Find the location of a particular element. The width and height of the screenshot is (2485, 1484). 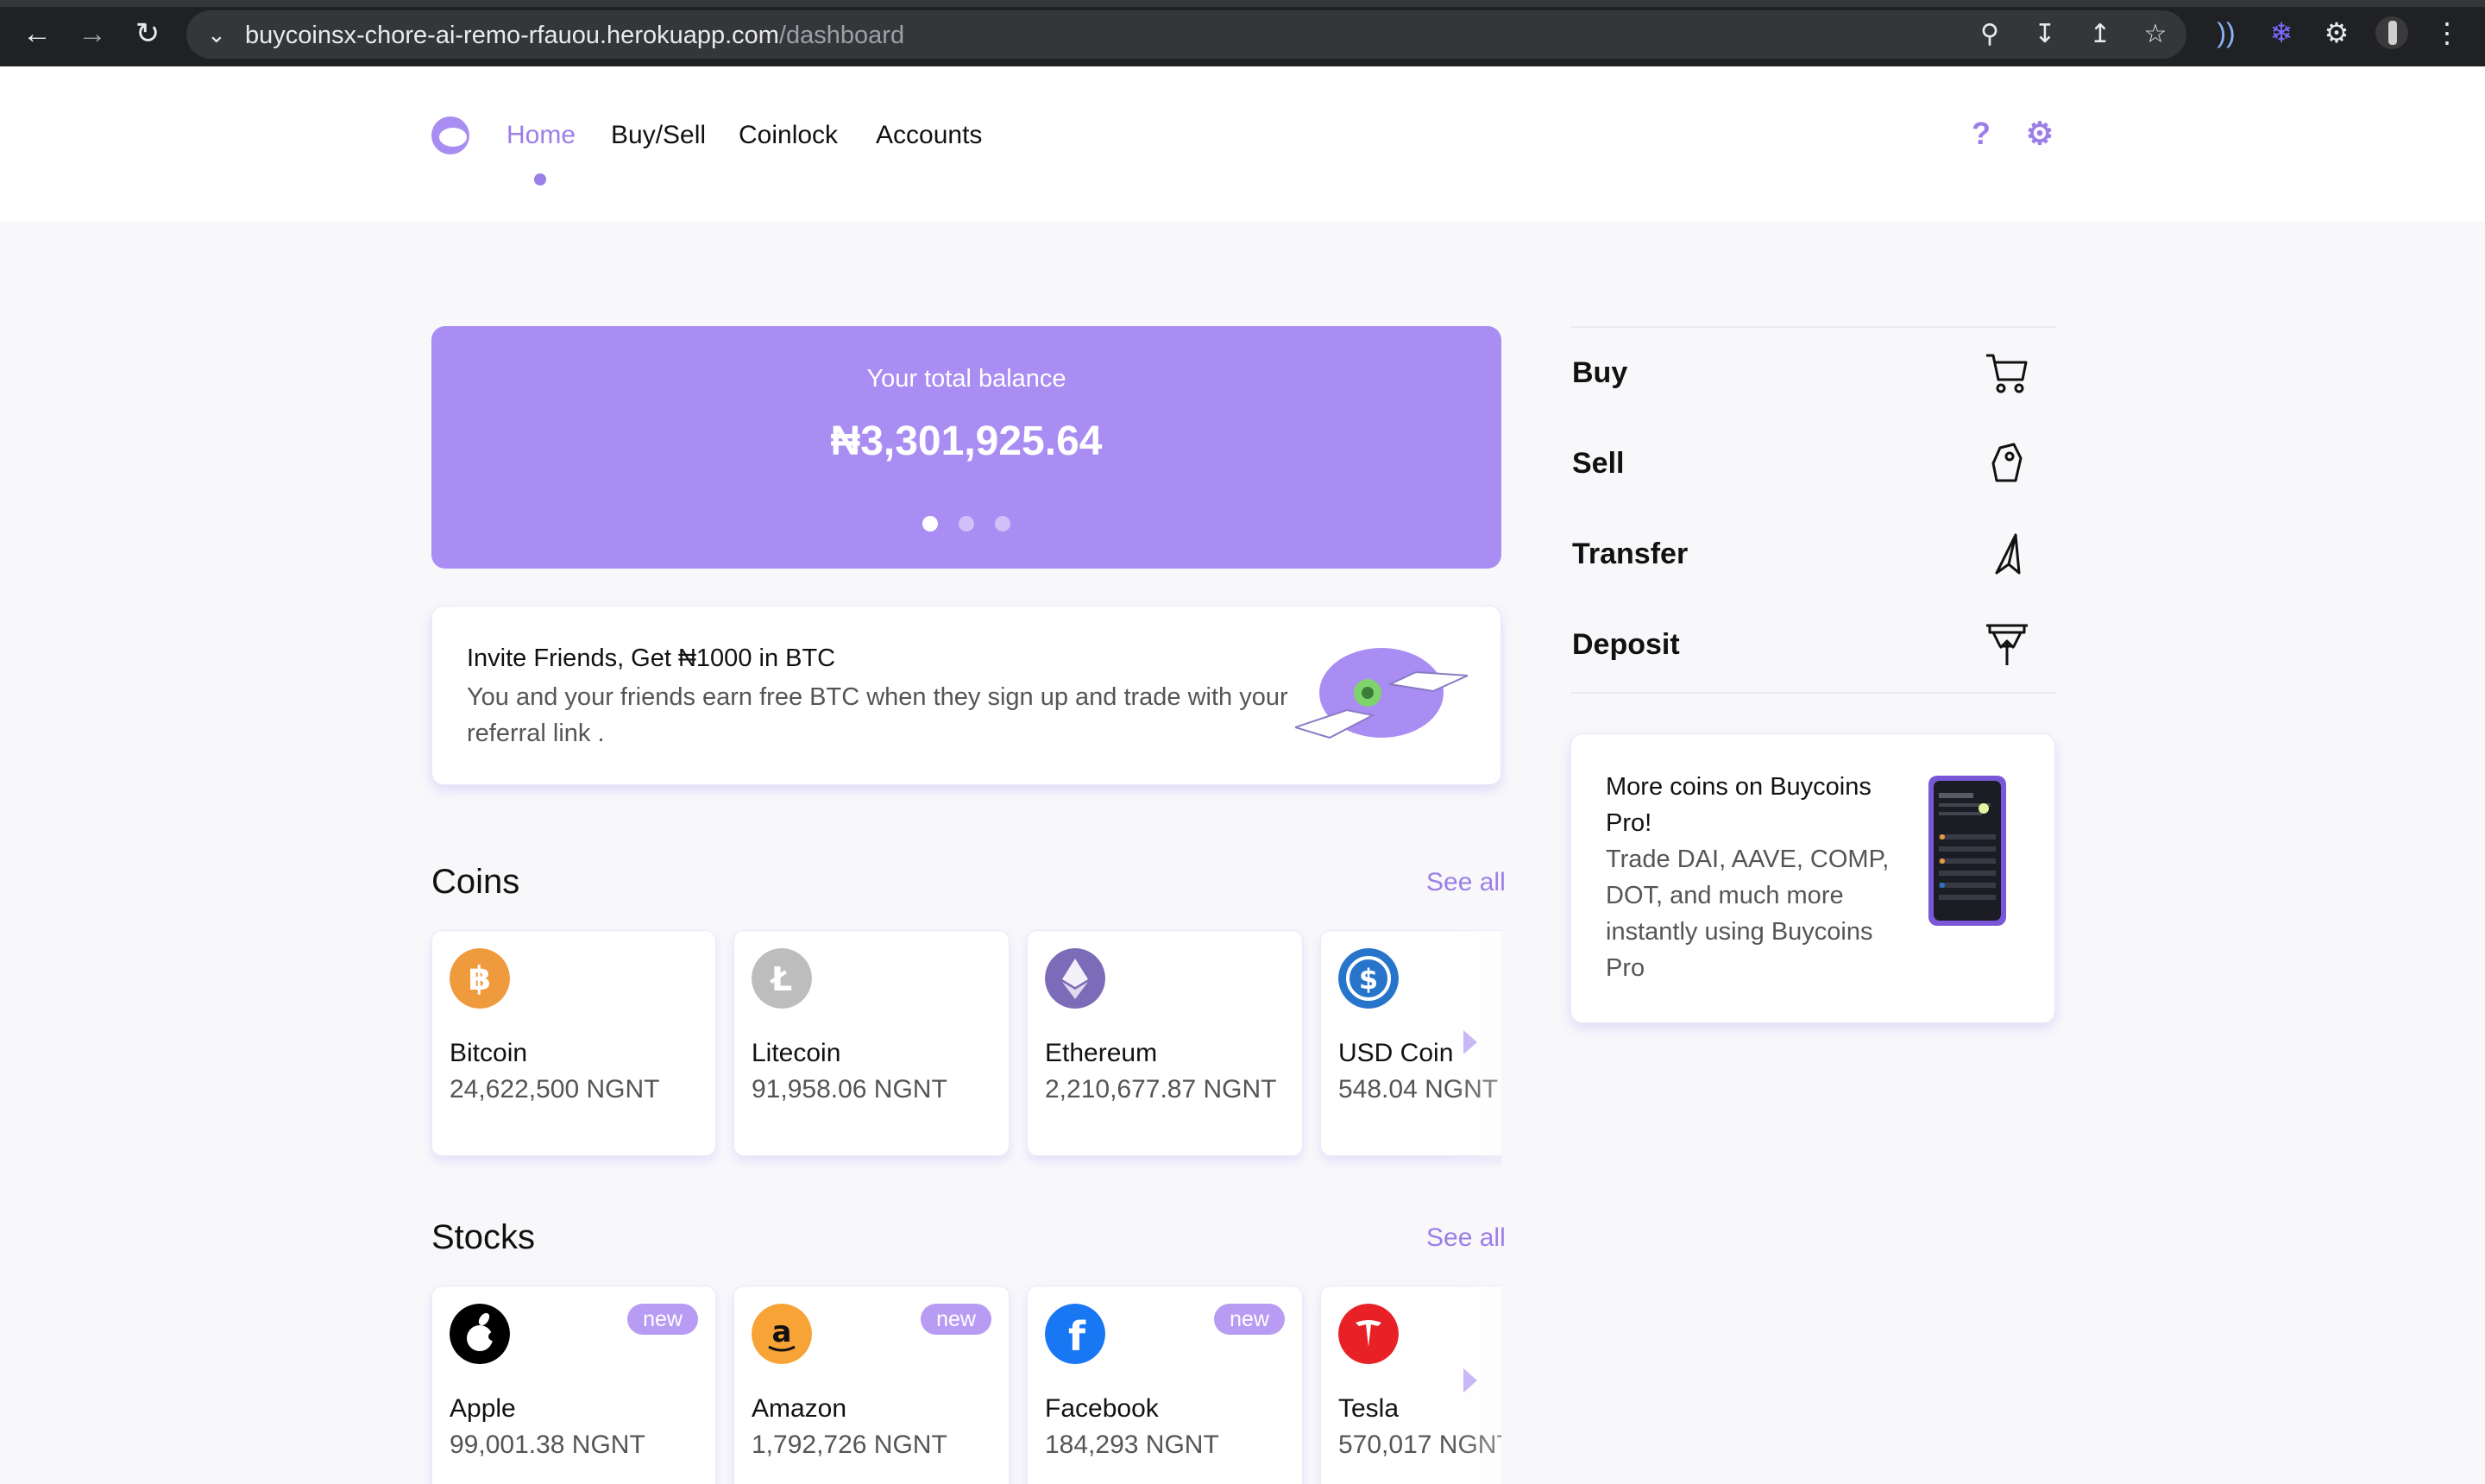

forward-icon: → is located at coordinates (92, 33).